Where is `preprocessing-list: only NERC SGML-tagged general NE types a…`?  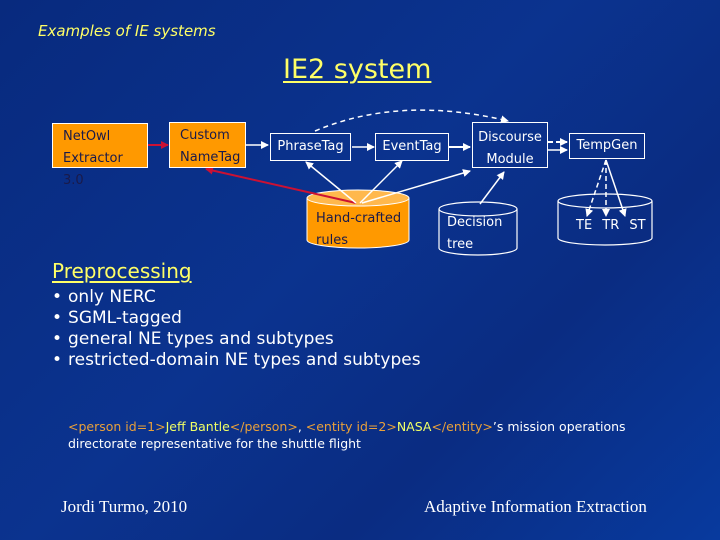 preprocessing-list: only NERC SGML-tagged general NE types a… is located at coordinates (236, 329).